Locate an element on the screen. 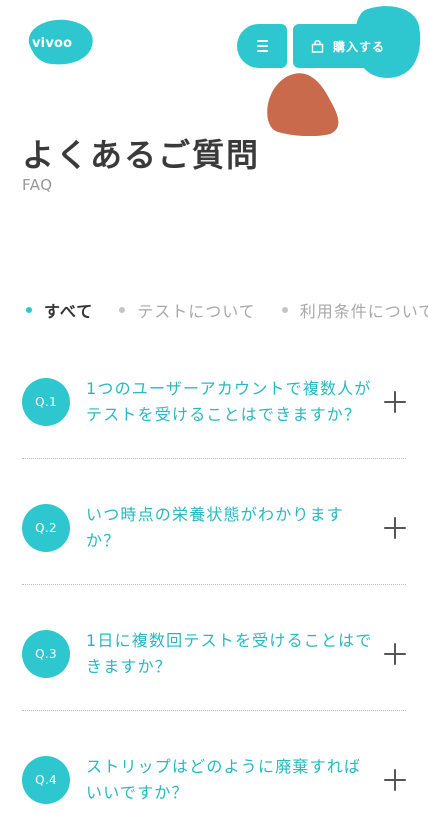  filter-label: すべて is located at coordinates (69, 311).